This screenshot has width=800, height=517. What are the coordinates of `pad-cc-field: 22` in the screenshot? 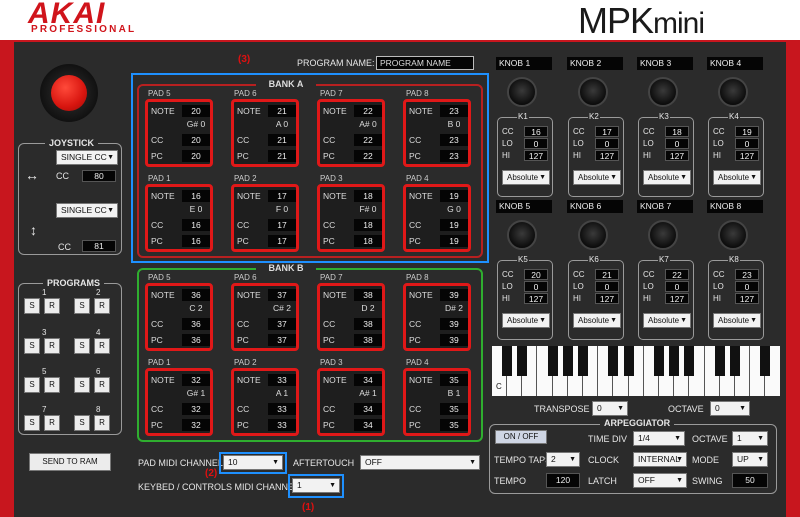 It's located at (368, 140).